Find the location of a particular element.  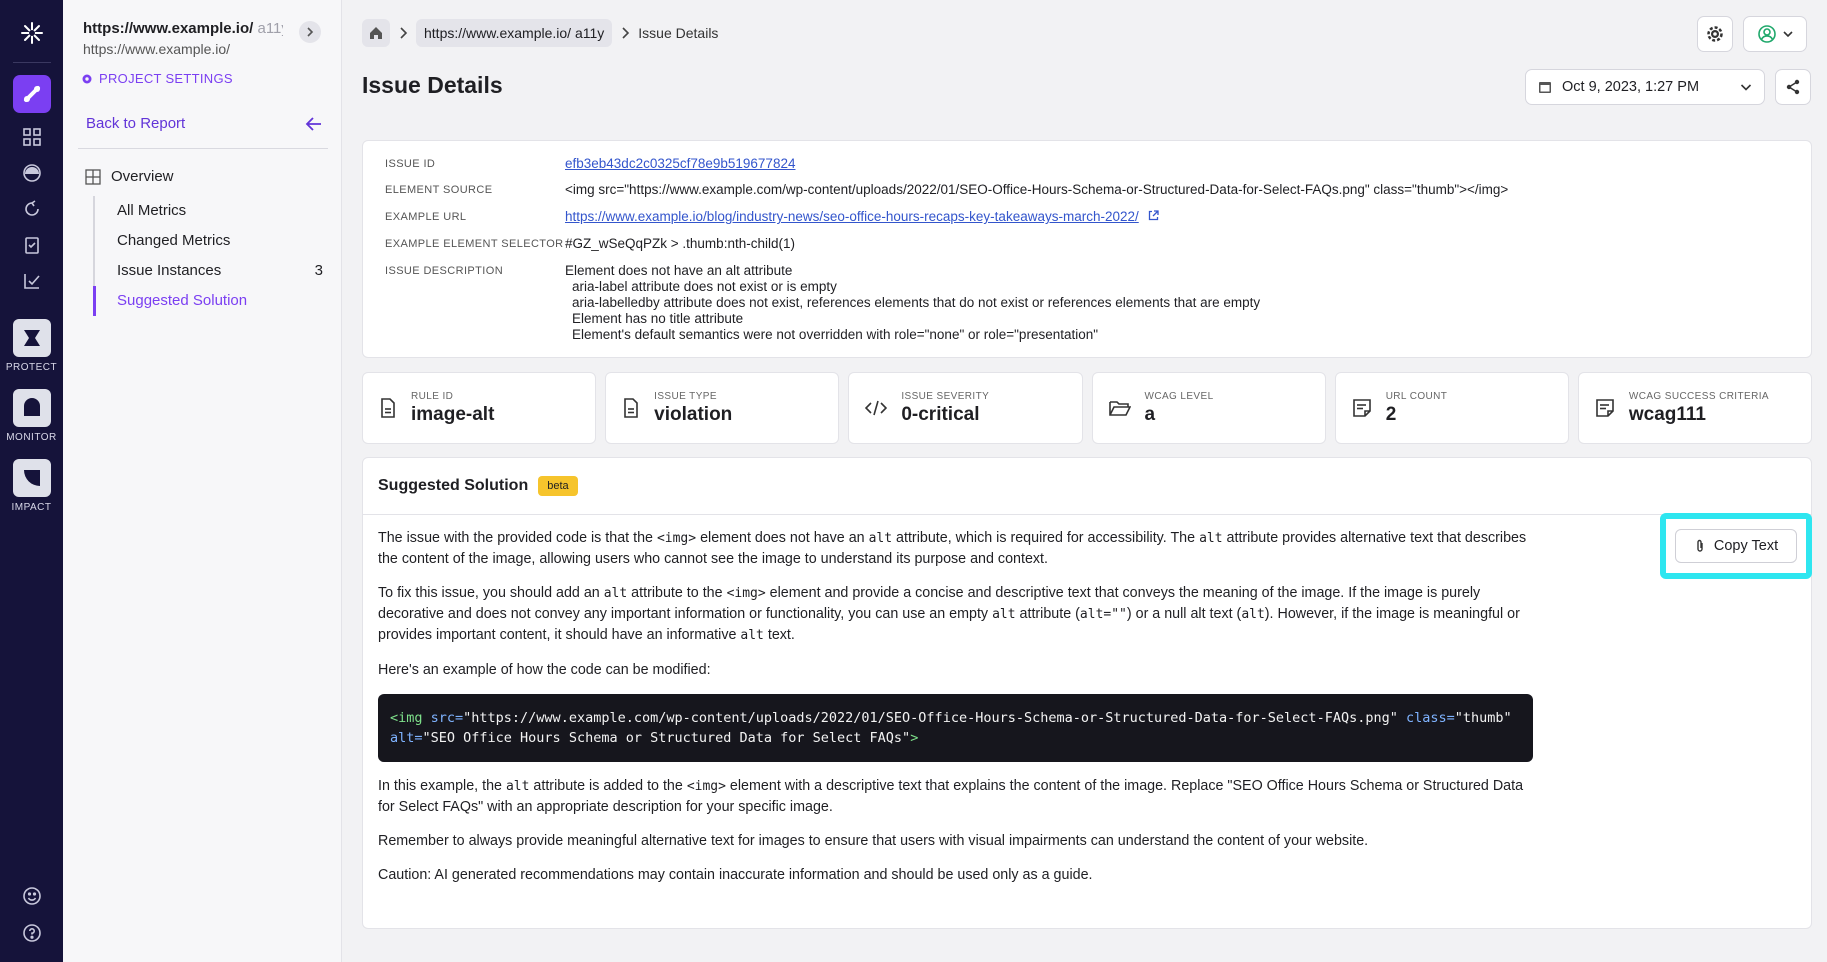

sidebar-divider is located at coordinates (203, 148).